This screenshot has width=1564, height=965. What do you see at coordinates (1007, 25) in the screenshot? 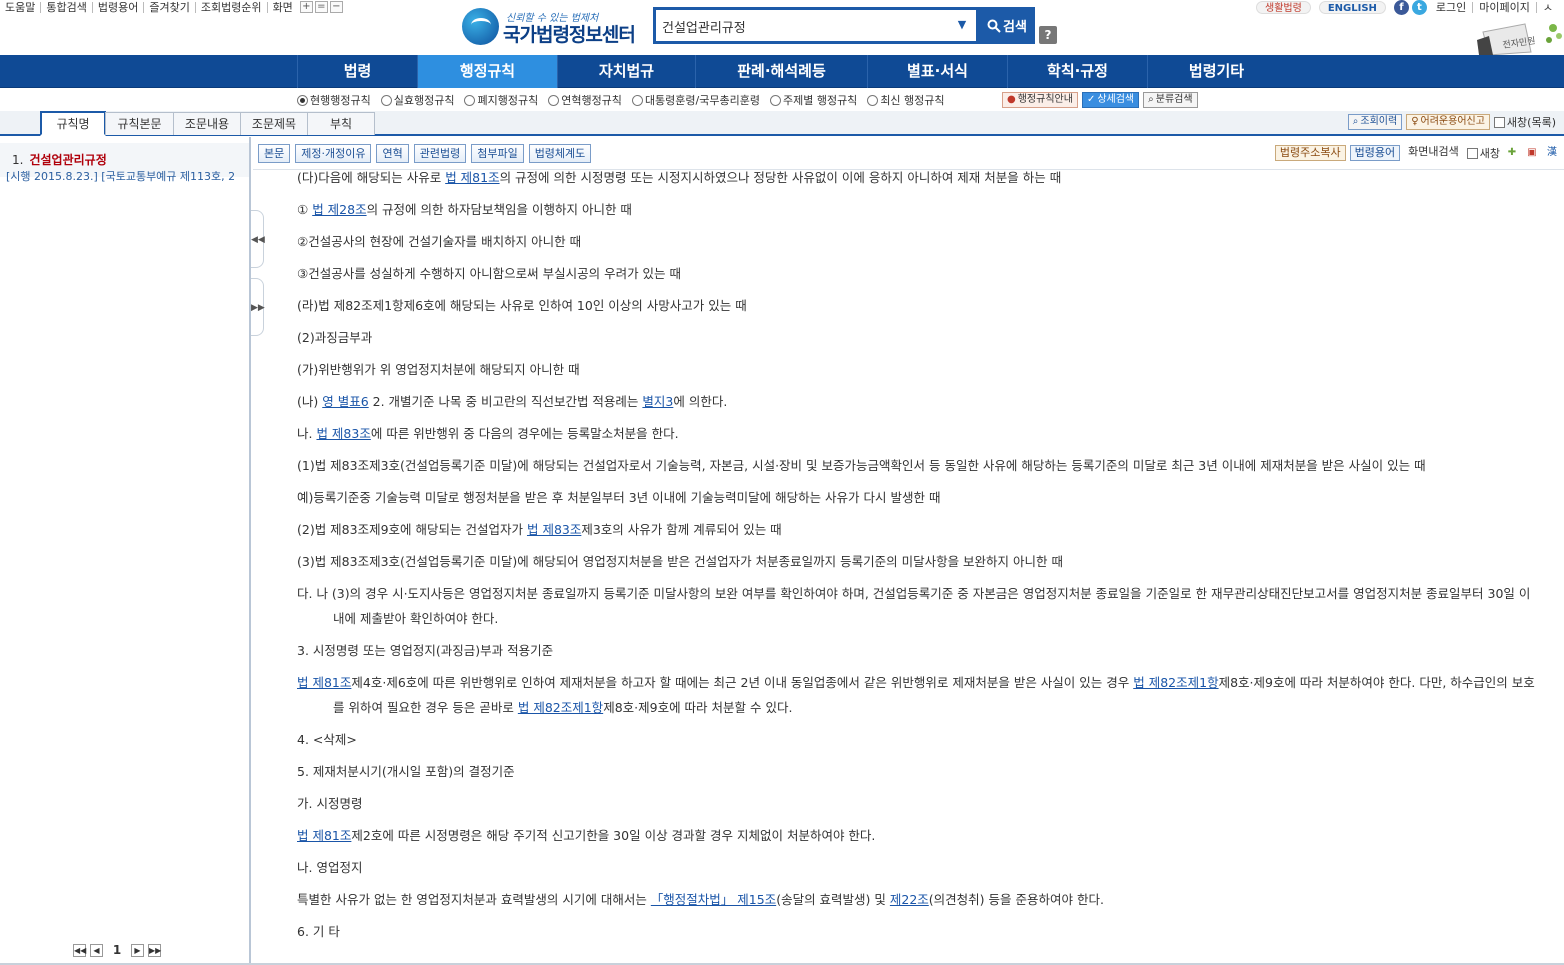
I see `search-button: 검색` at bounding box center [1007, 25].